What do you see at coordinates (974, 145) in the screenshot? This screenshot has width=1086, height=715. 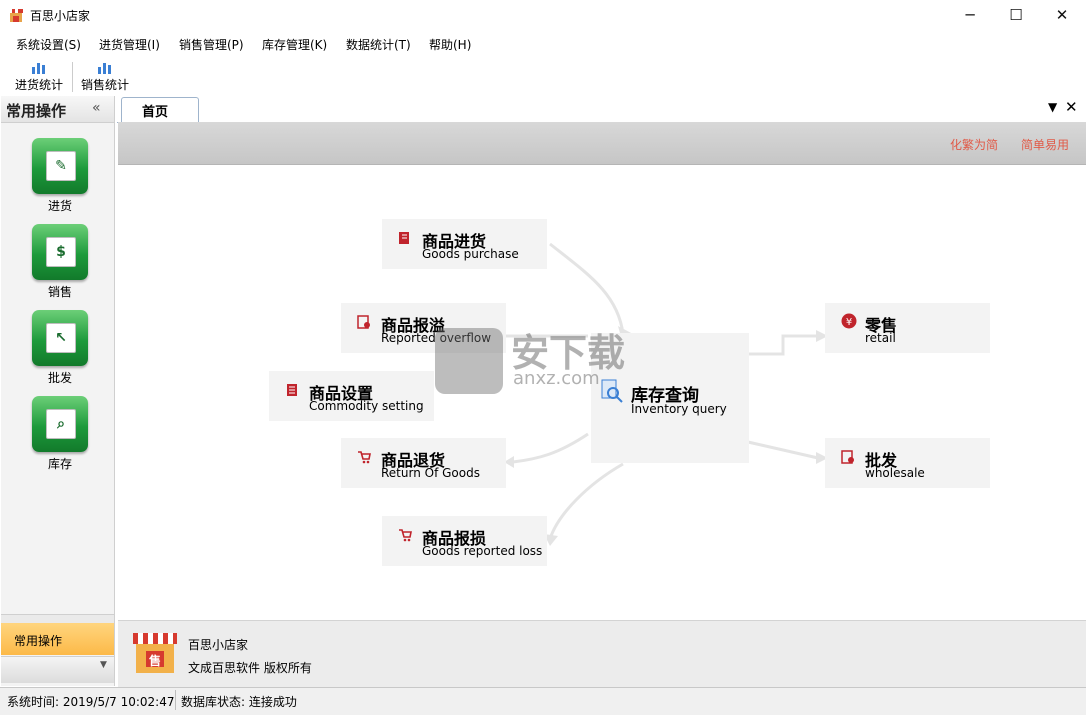 I see `slogan-simplify: 化繁为简` at bounding box center [974, 145].